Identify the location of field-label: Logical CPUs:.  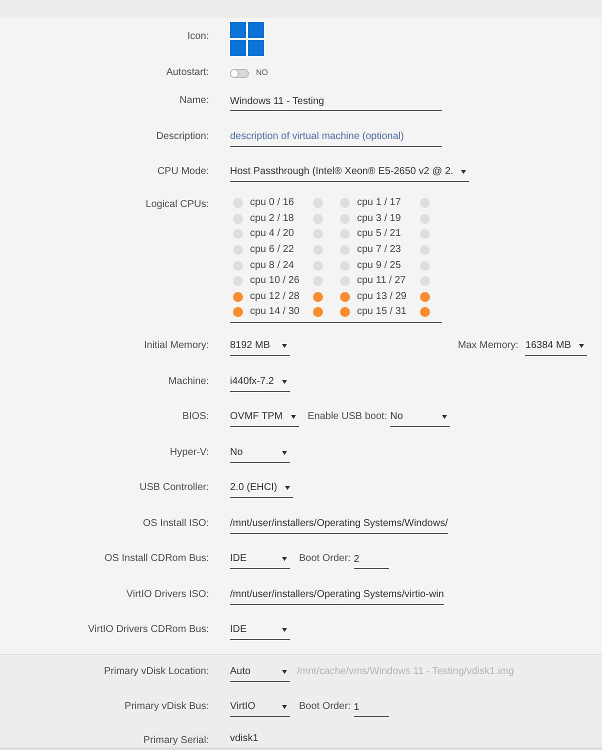
(177, 205).